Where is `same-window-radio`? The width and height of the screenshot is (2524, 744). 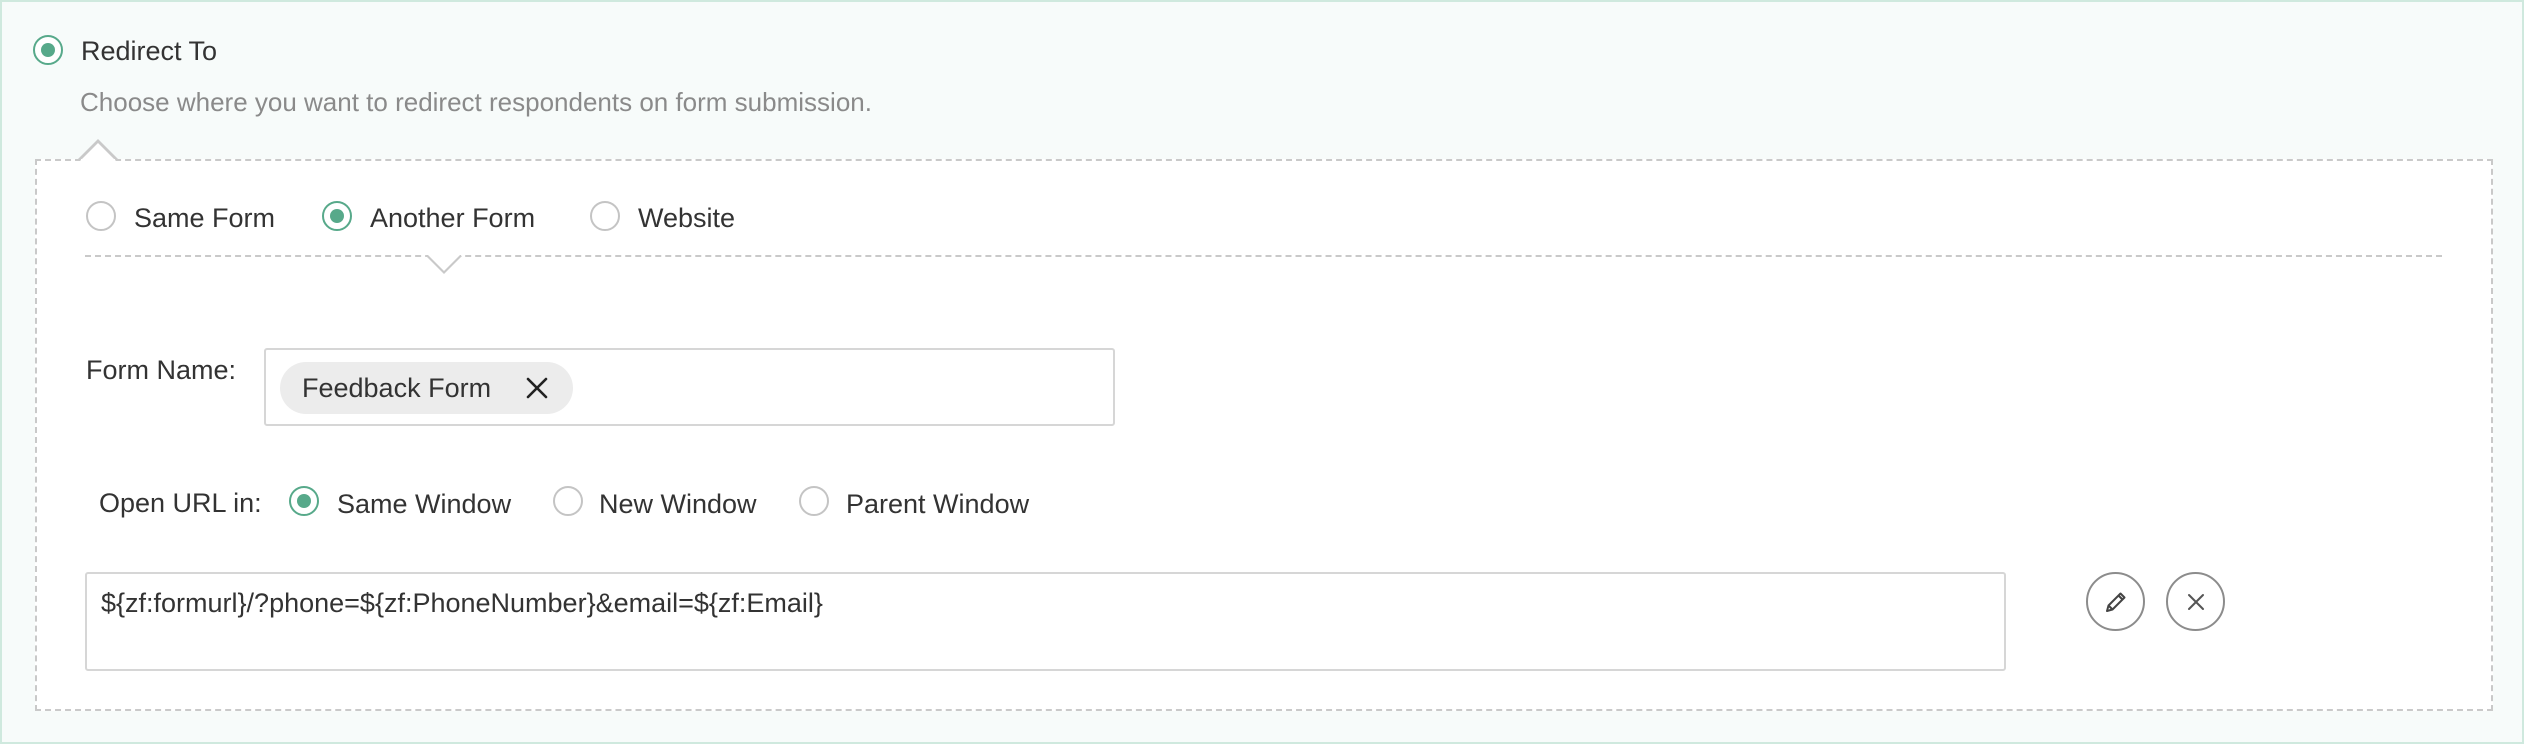 same-window-radio is located at coordinates (304, 501).